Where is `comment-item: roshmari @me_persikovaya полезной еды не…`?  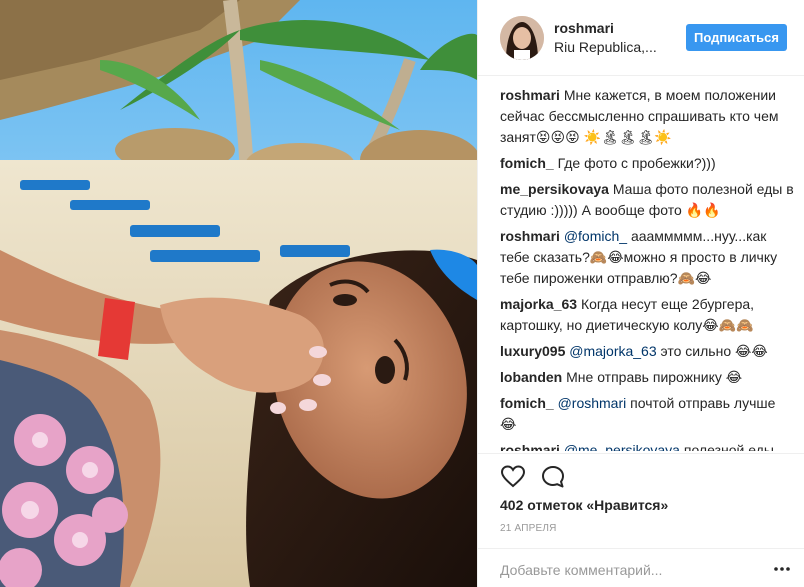
comment-item: roshmari @me_persikovaya полезной еды не… is located at coordinates (647, 445).